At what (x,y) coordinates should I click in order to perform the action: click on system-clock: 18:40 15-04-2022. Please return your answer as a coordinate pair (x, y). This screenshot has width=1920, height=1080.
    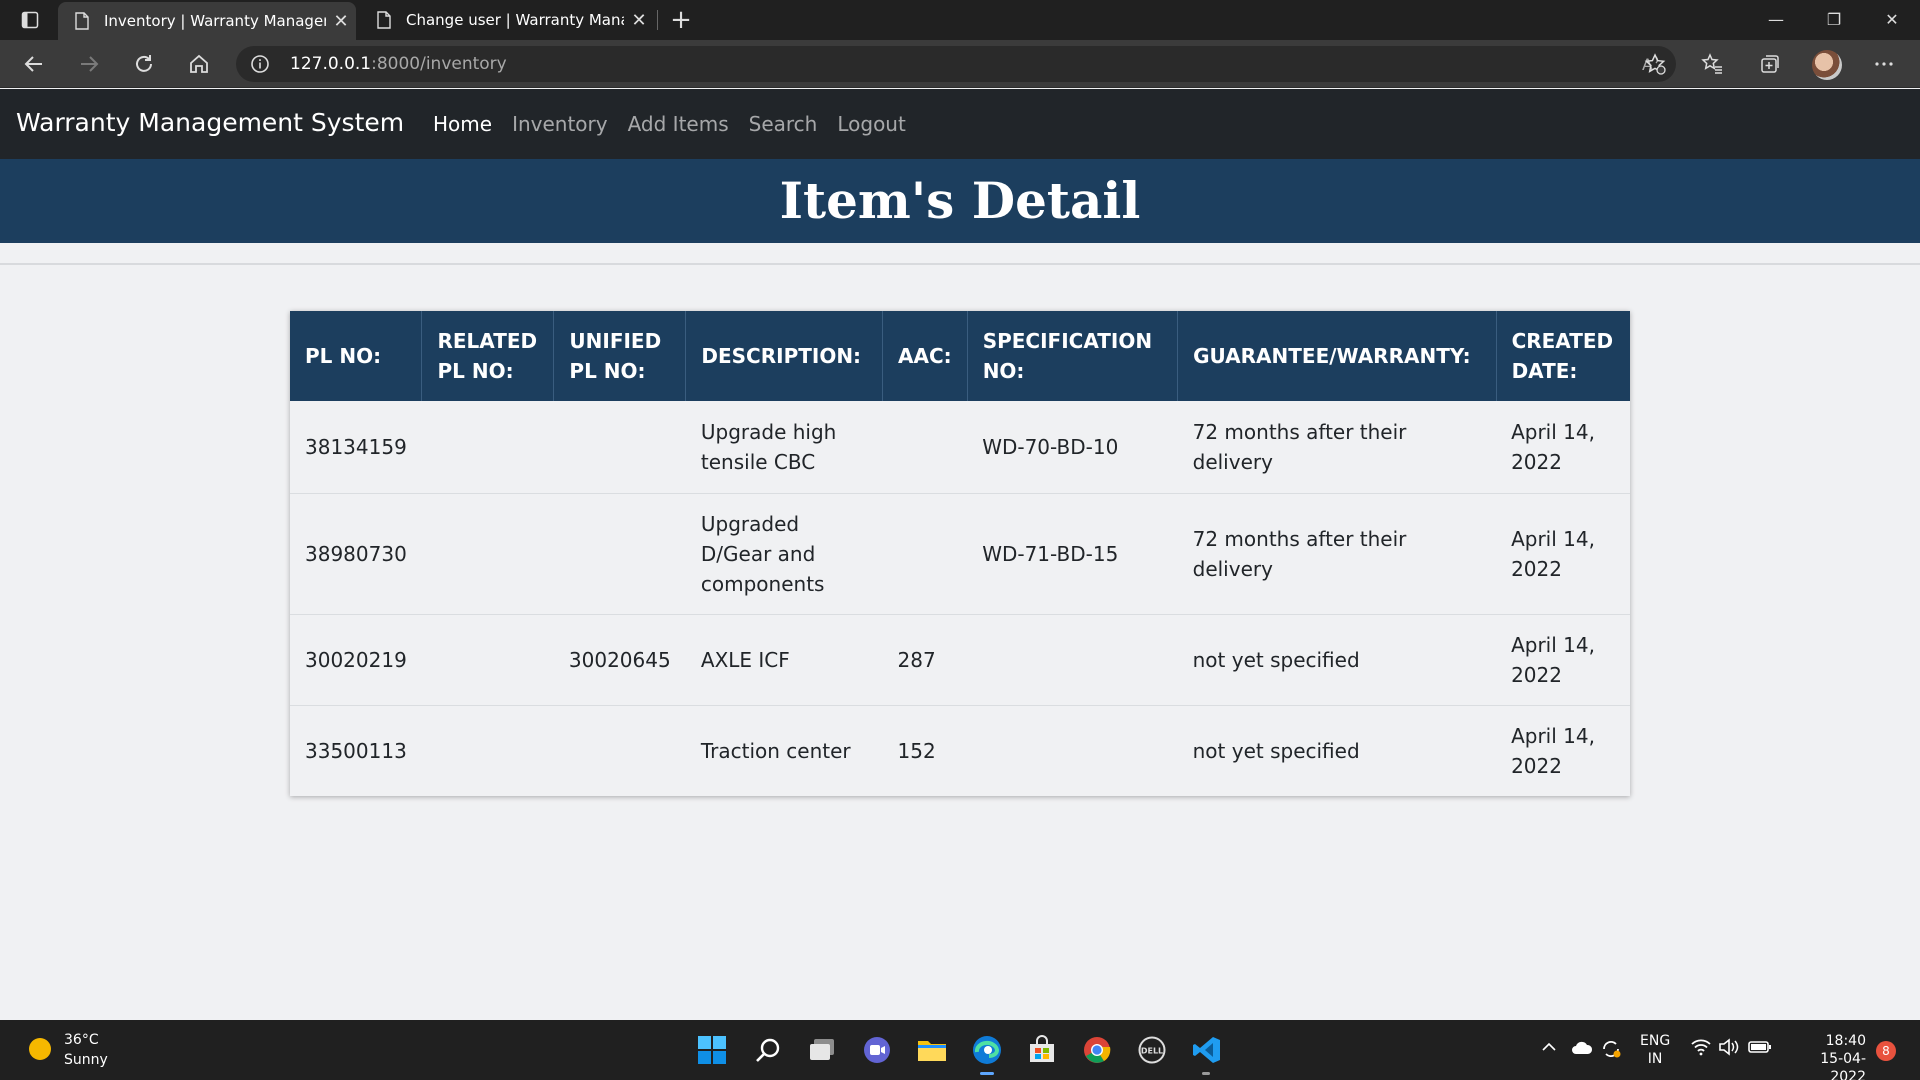
    Looking at the image, I should click on (1826, 1056).